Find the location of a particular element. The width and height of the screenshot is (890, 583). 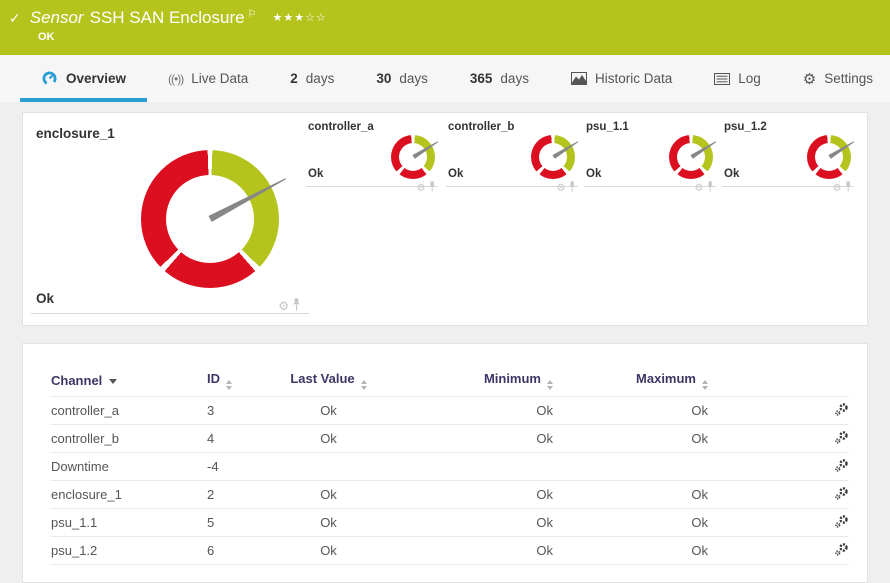

tab-30-days: 30 days is located at coordinates (402, 78).